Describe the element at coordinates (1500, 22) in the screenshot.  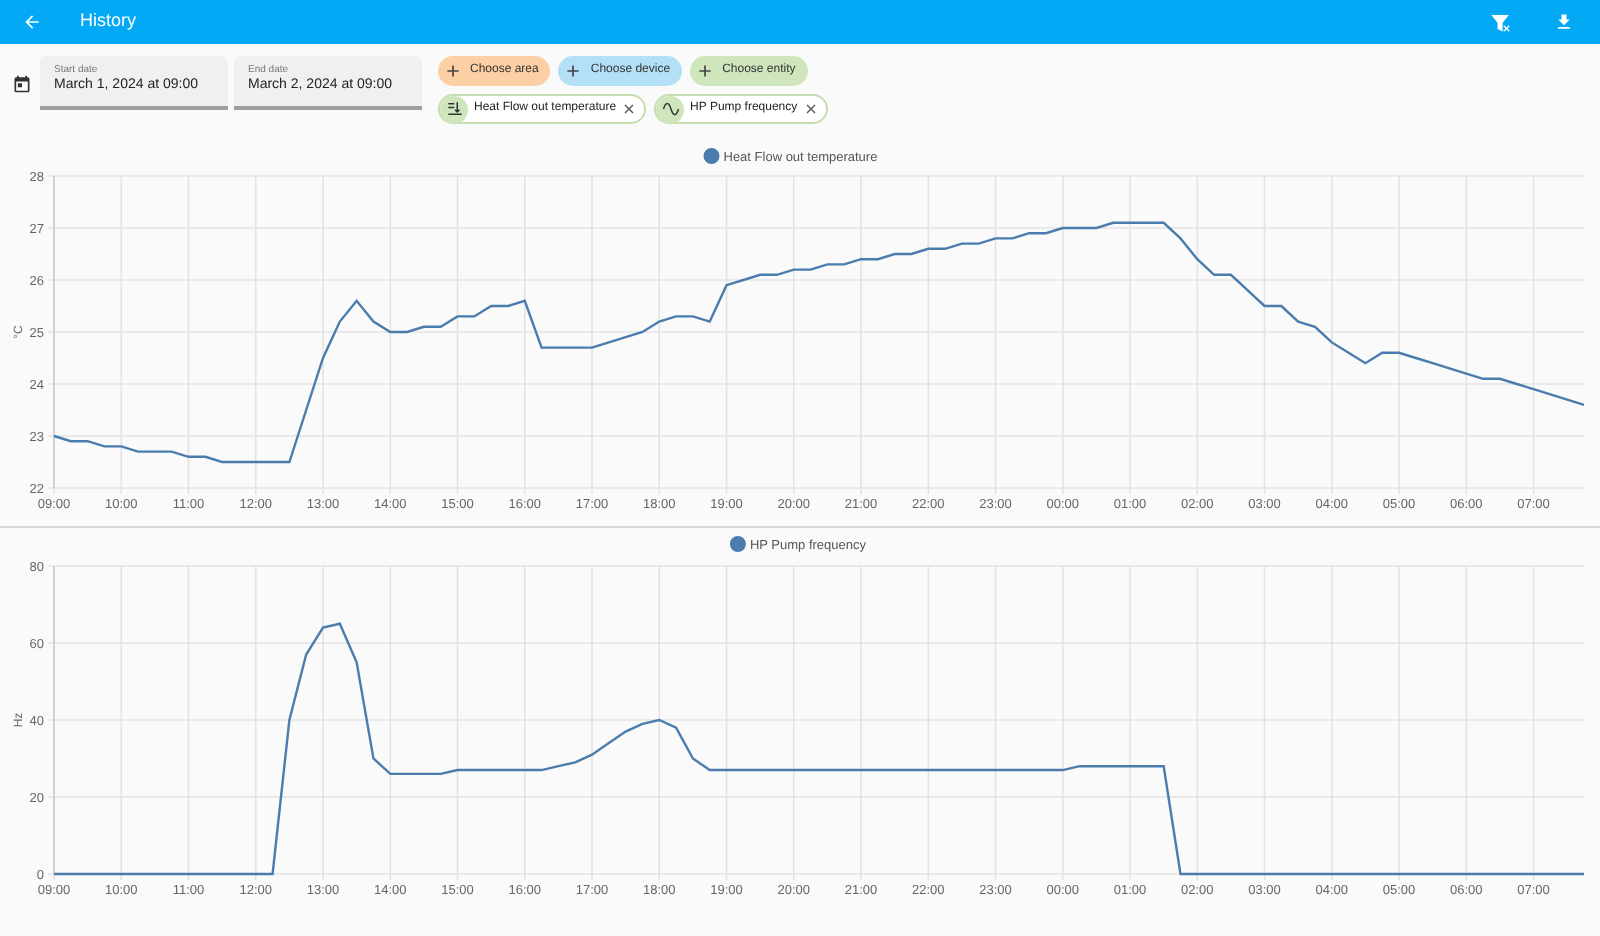
I see `filter-clear-icon` at that location.